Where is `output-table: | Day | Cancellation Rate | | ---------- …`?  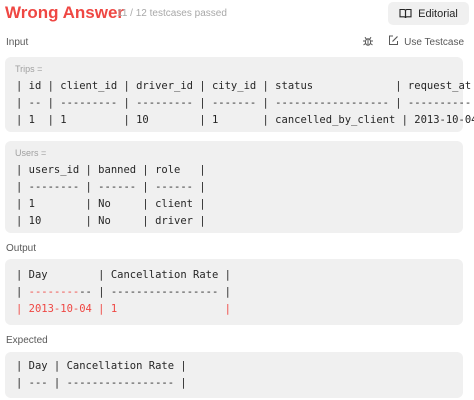 output-table: | Day | Cancellation Rate | | ---------- … is located at coordinates (123, 292).